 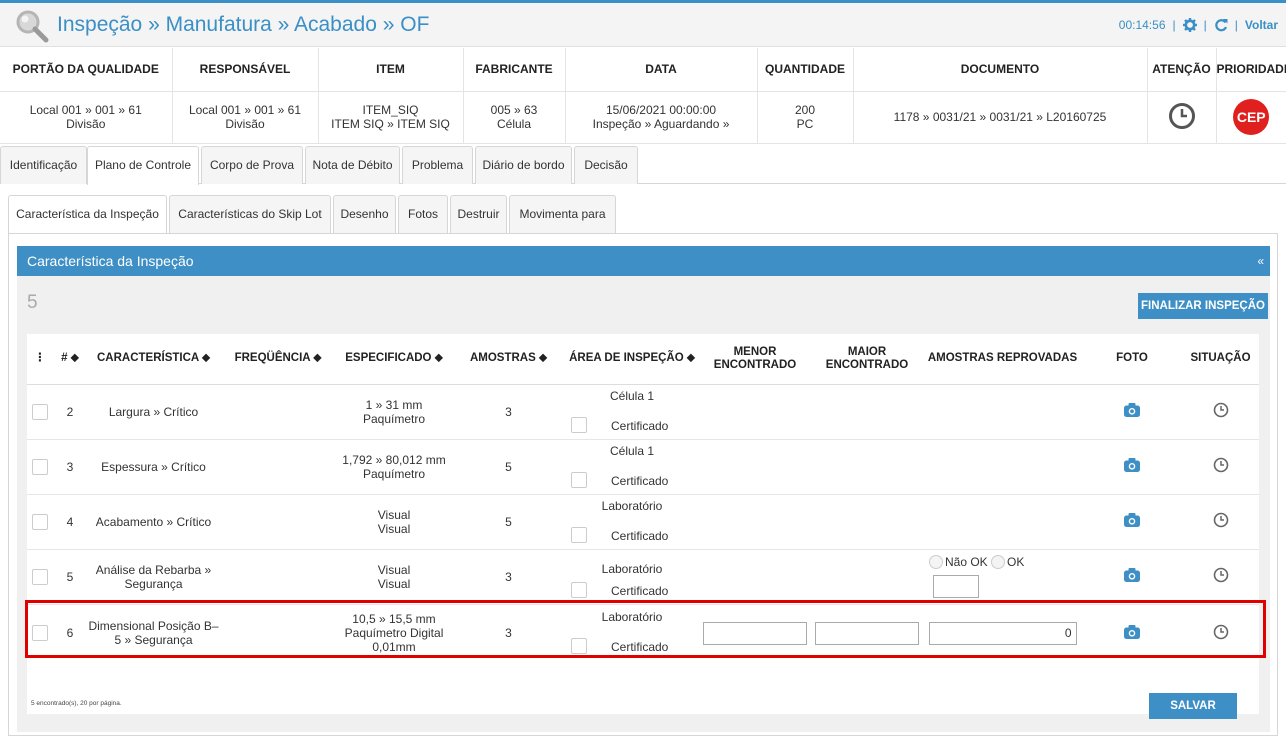 I want to click on radio-ok, so click(x=998, y=562).